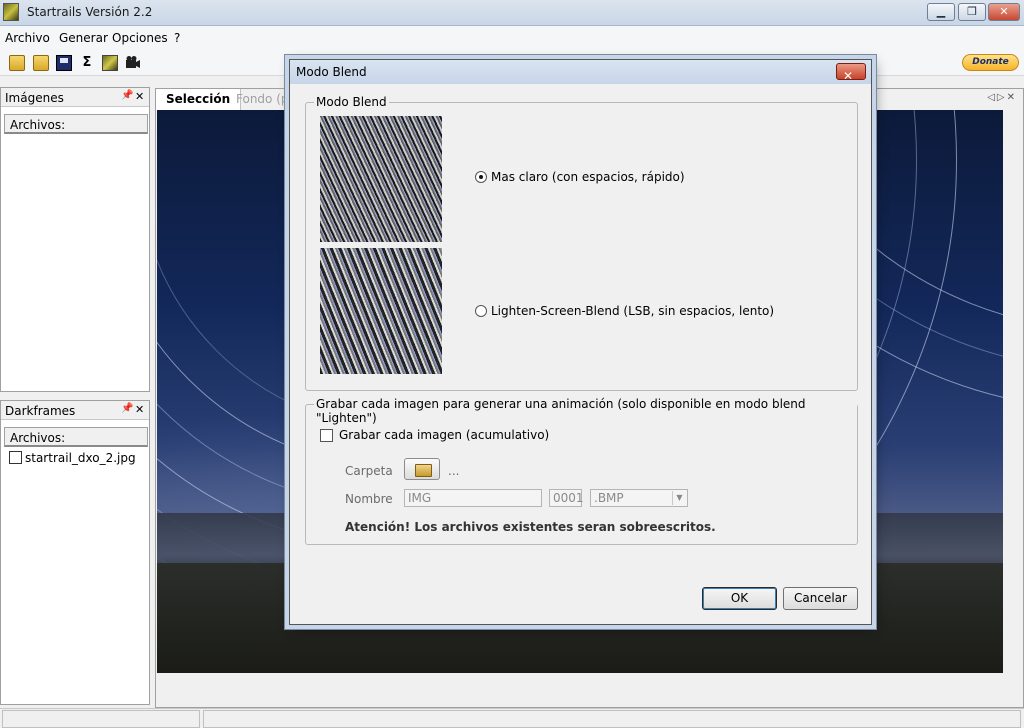  I want to click on video-icon, so click(133, 63).